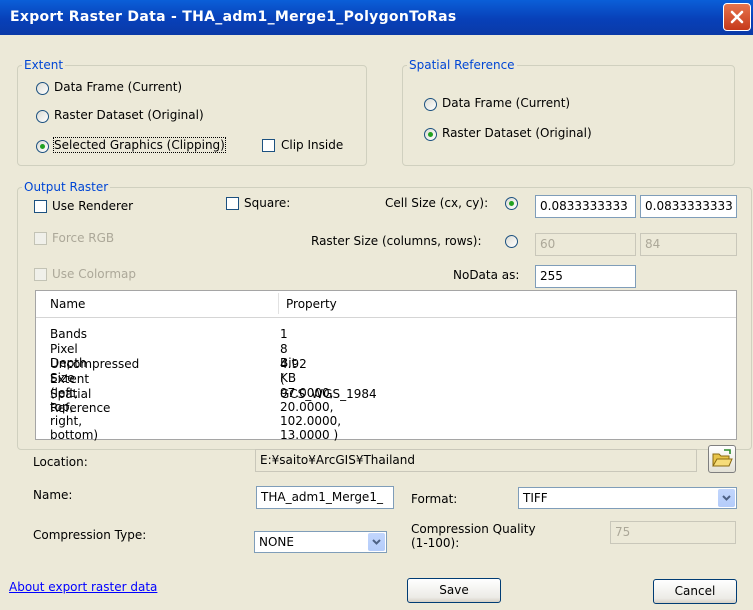 The width and height of the screenshot is (753, 610). I want to click on use-renderer-checkbox, so click(40, 206).